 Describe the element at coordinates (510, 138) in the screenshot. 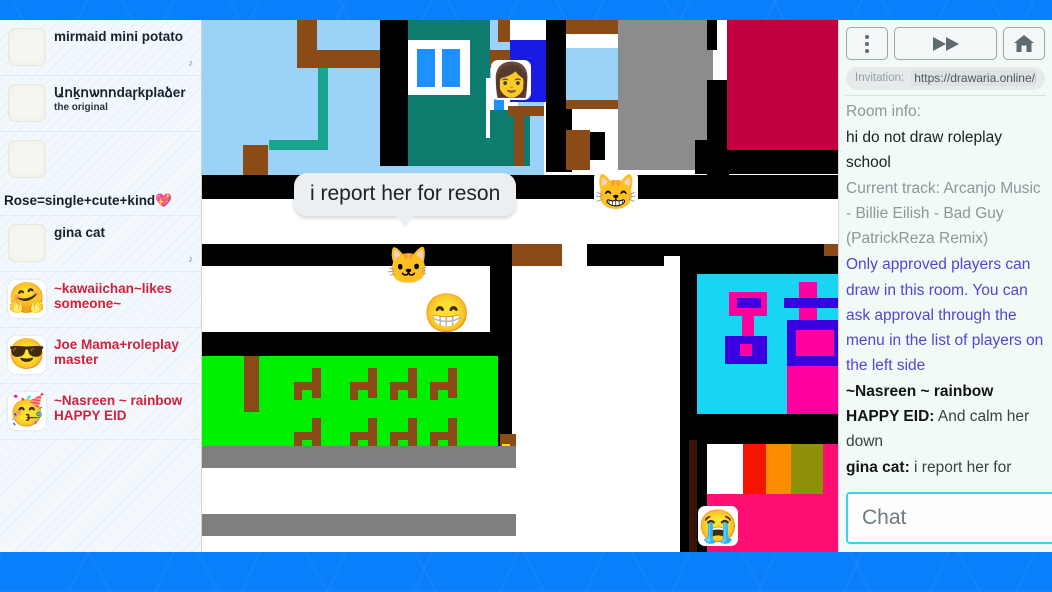

I see `canvas-shape-classroom` at that location.